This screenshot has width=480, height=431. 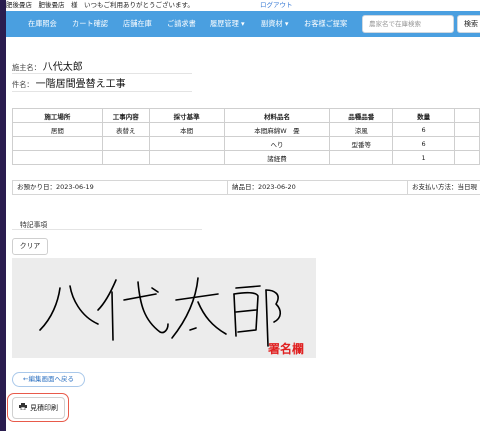 I want to click on delivery-date: 納品日：2023-06-20, so click(x=318, y=187).